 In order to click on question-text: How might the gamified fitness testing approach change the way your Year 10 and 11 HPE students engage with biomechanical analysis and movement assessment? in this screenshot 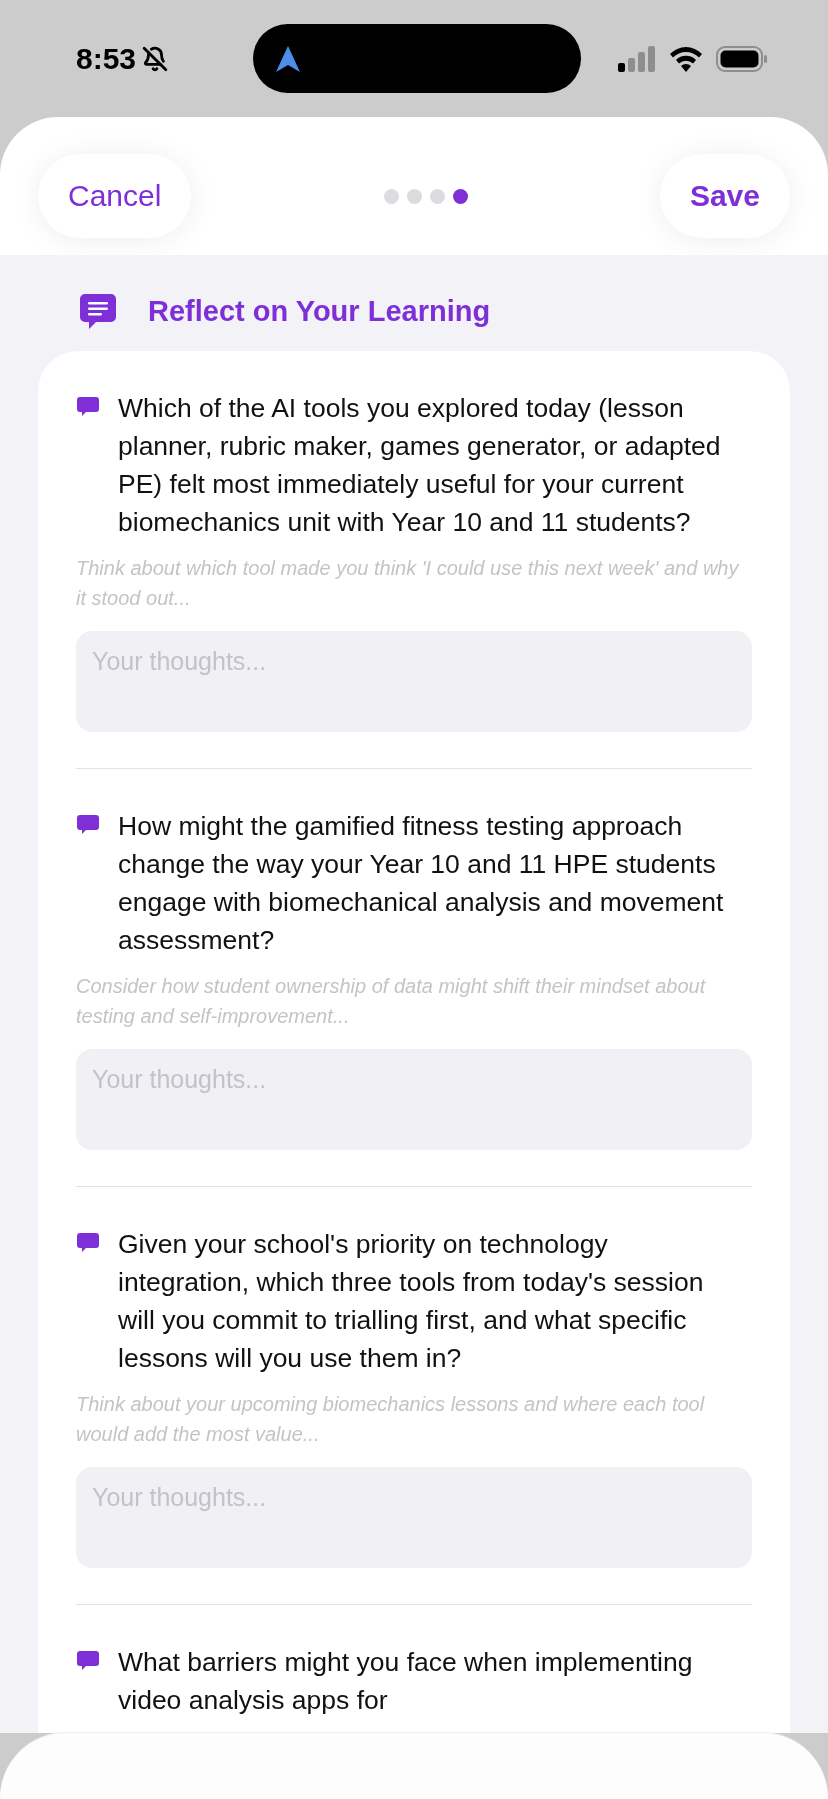, I will do `click(421, 883)`.